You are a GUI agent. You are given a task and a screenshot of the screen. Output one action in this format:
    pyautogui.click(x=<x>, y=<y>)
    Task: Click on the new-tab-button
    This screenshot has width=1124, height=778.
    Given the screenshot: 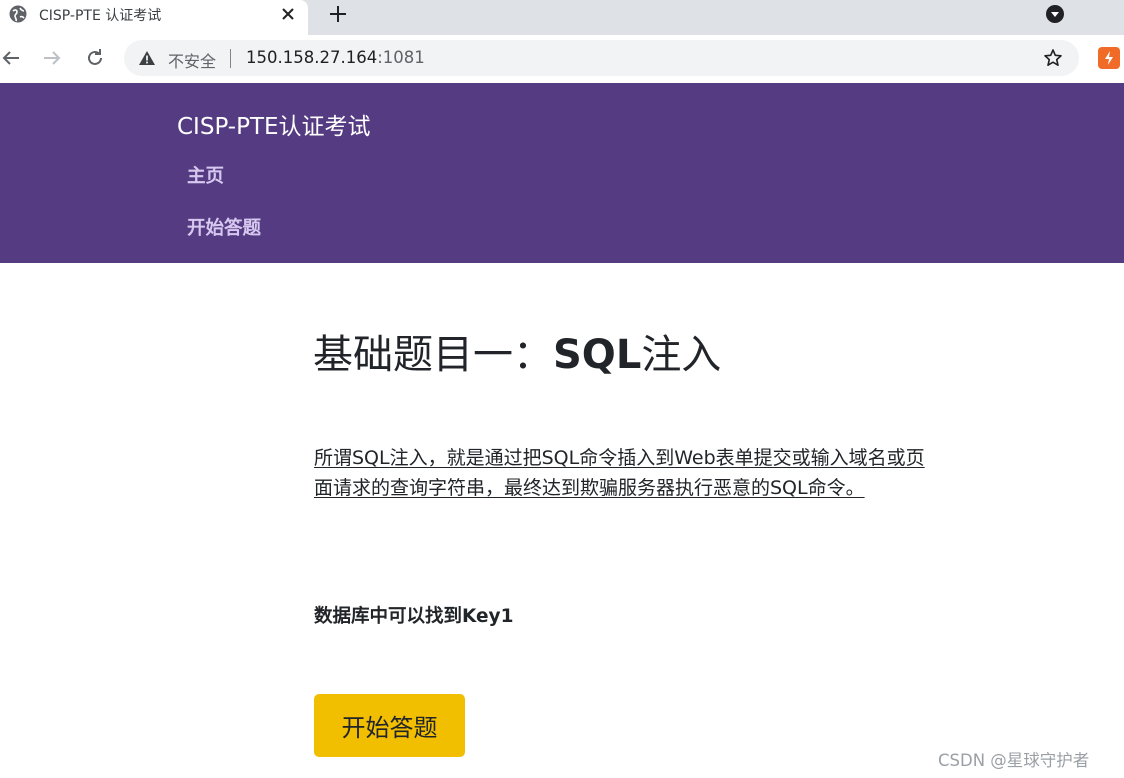 What is the action you would take?
    pyautogui.click(x=338, y=16)
    